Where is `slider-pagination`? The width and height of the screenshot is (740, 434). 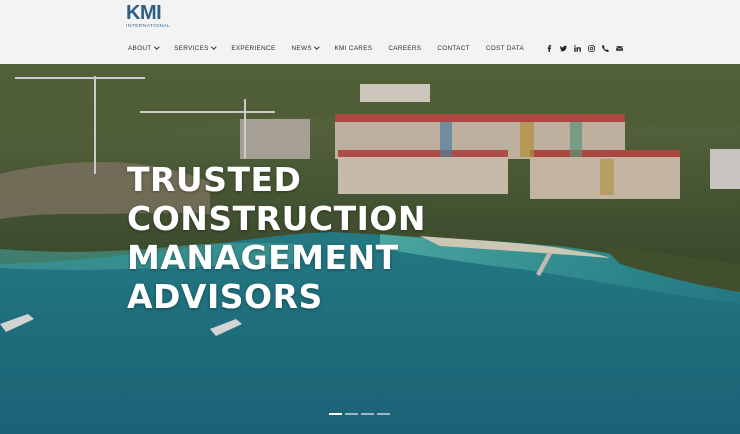
slider-pagination is located at coordinates (361, 414).